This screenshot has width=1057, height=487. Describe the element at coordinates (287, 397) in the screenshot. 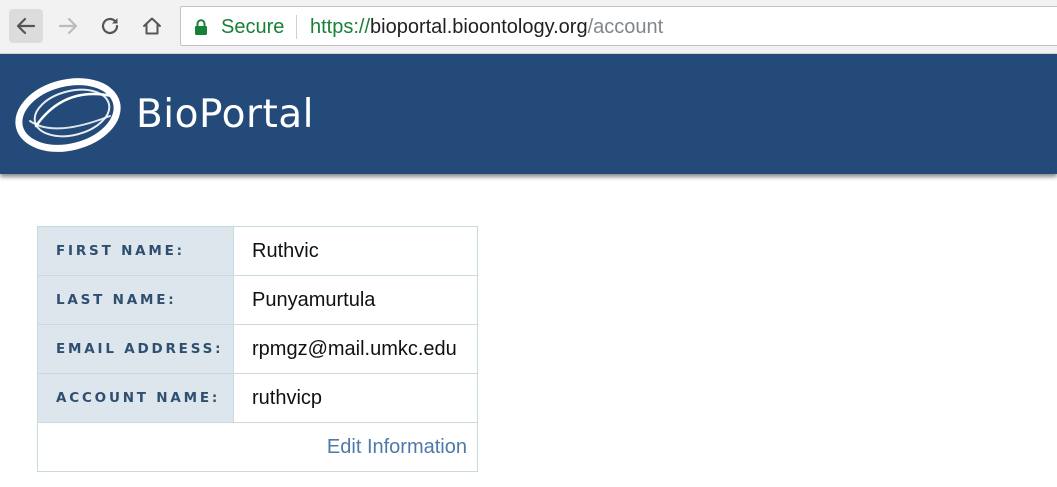

I see `account-name-value: ruthvicp` at that location.